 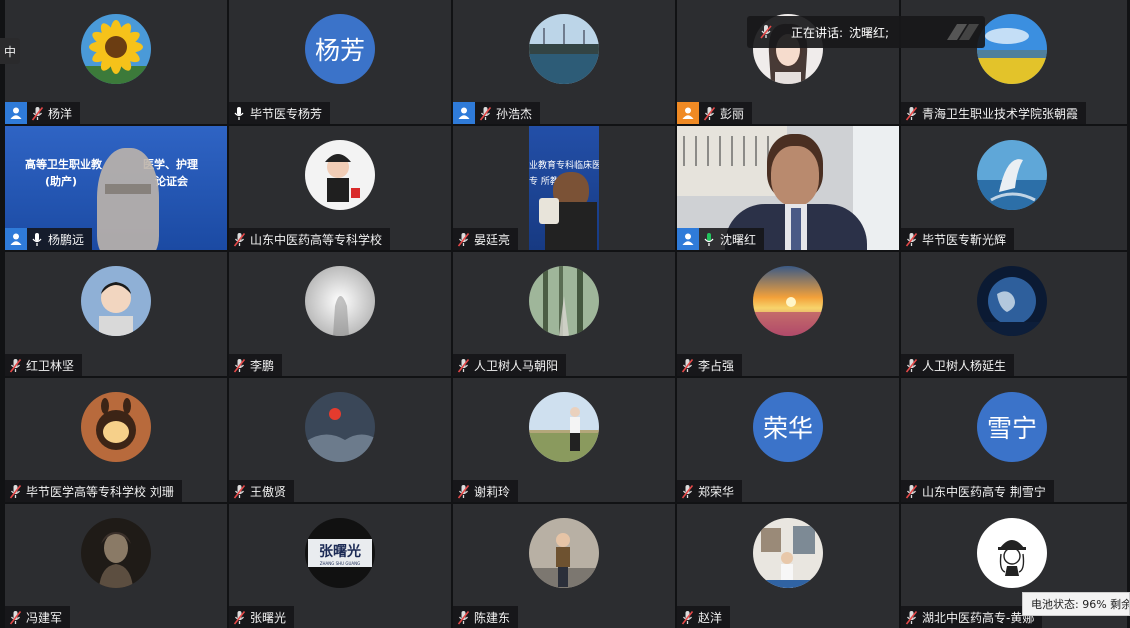 I want to click on participant-label: 杨鹏远, so click(x=49, y=239).